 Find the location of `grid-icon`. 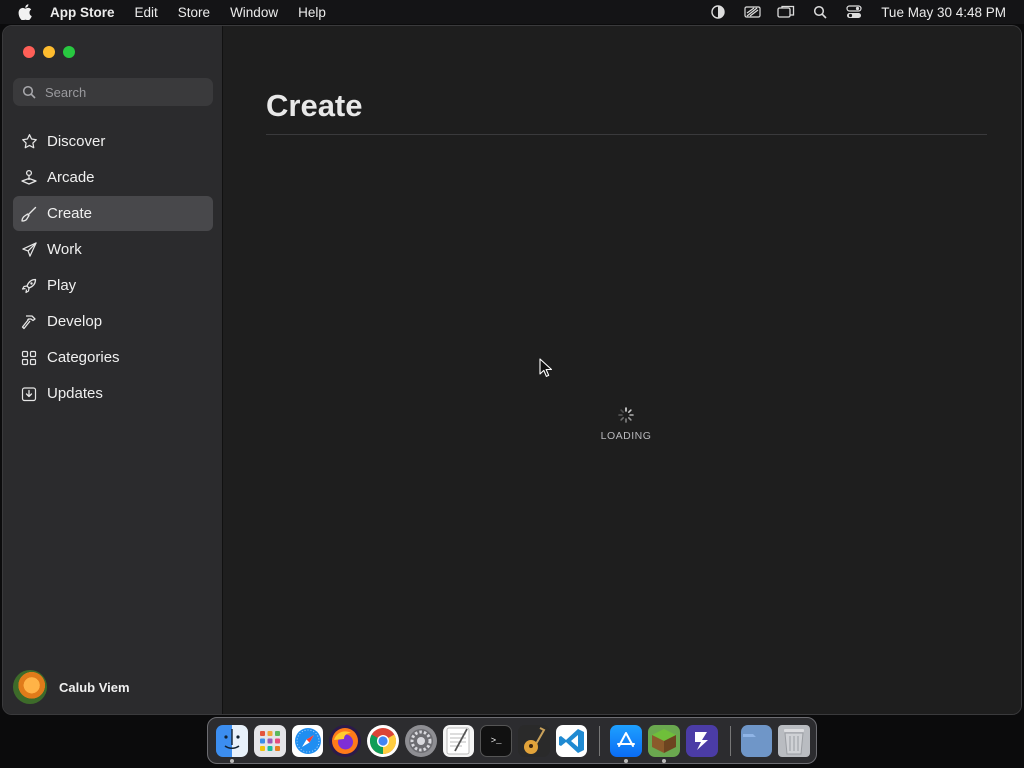

grid-icon is located at coordinates (29, 358).